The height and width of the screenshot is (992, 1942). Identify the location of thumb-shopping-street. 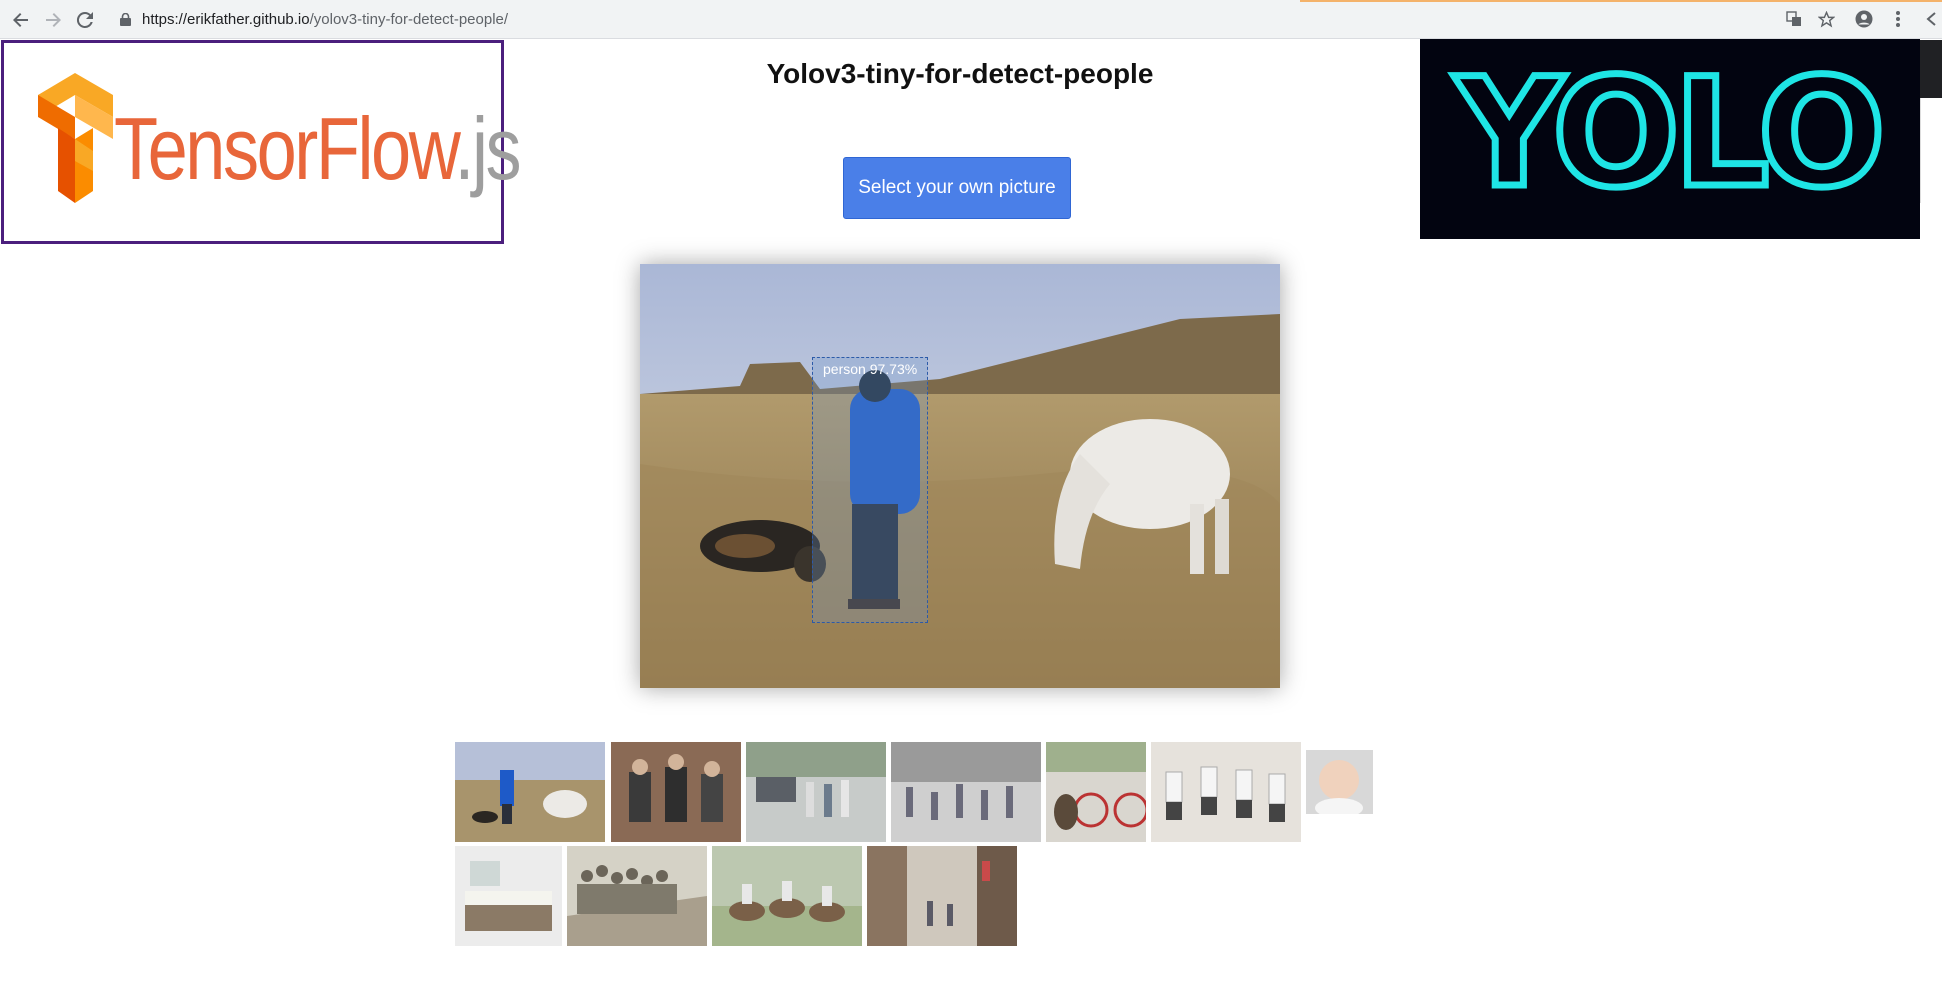
(942, 896).